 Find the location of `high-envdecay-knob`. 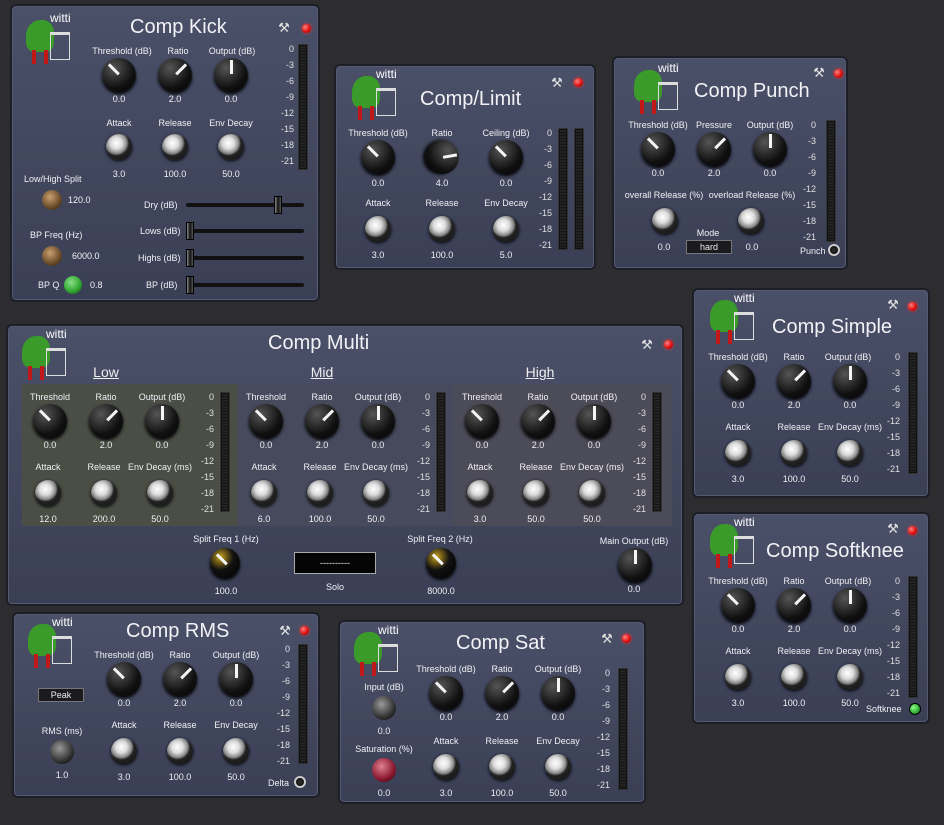

high-envdecay-knob is located at coordinates (592, 493).